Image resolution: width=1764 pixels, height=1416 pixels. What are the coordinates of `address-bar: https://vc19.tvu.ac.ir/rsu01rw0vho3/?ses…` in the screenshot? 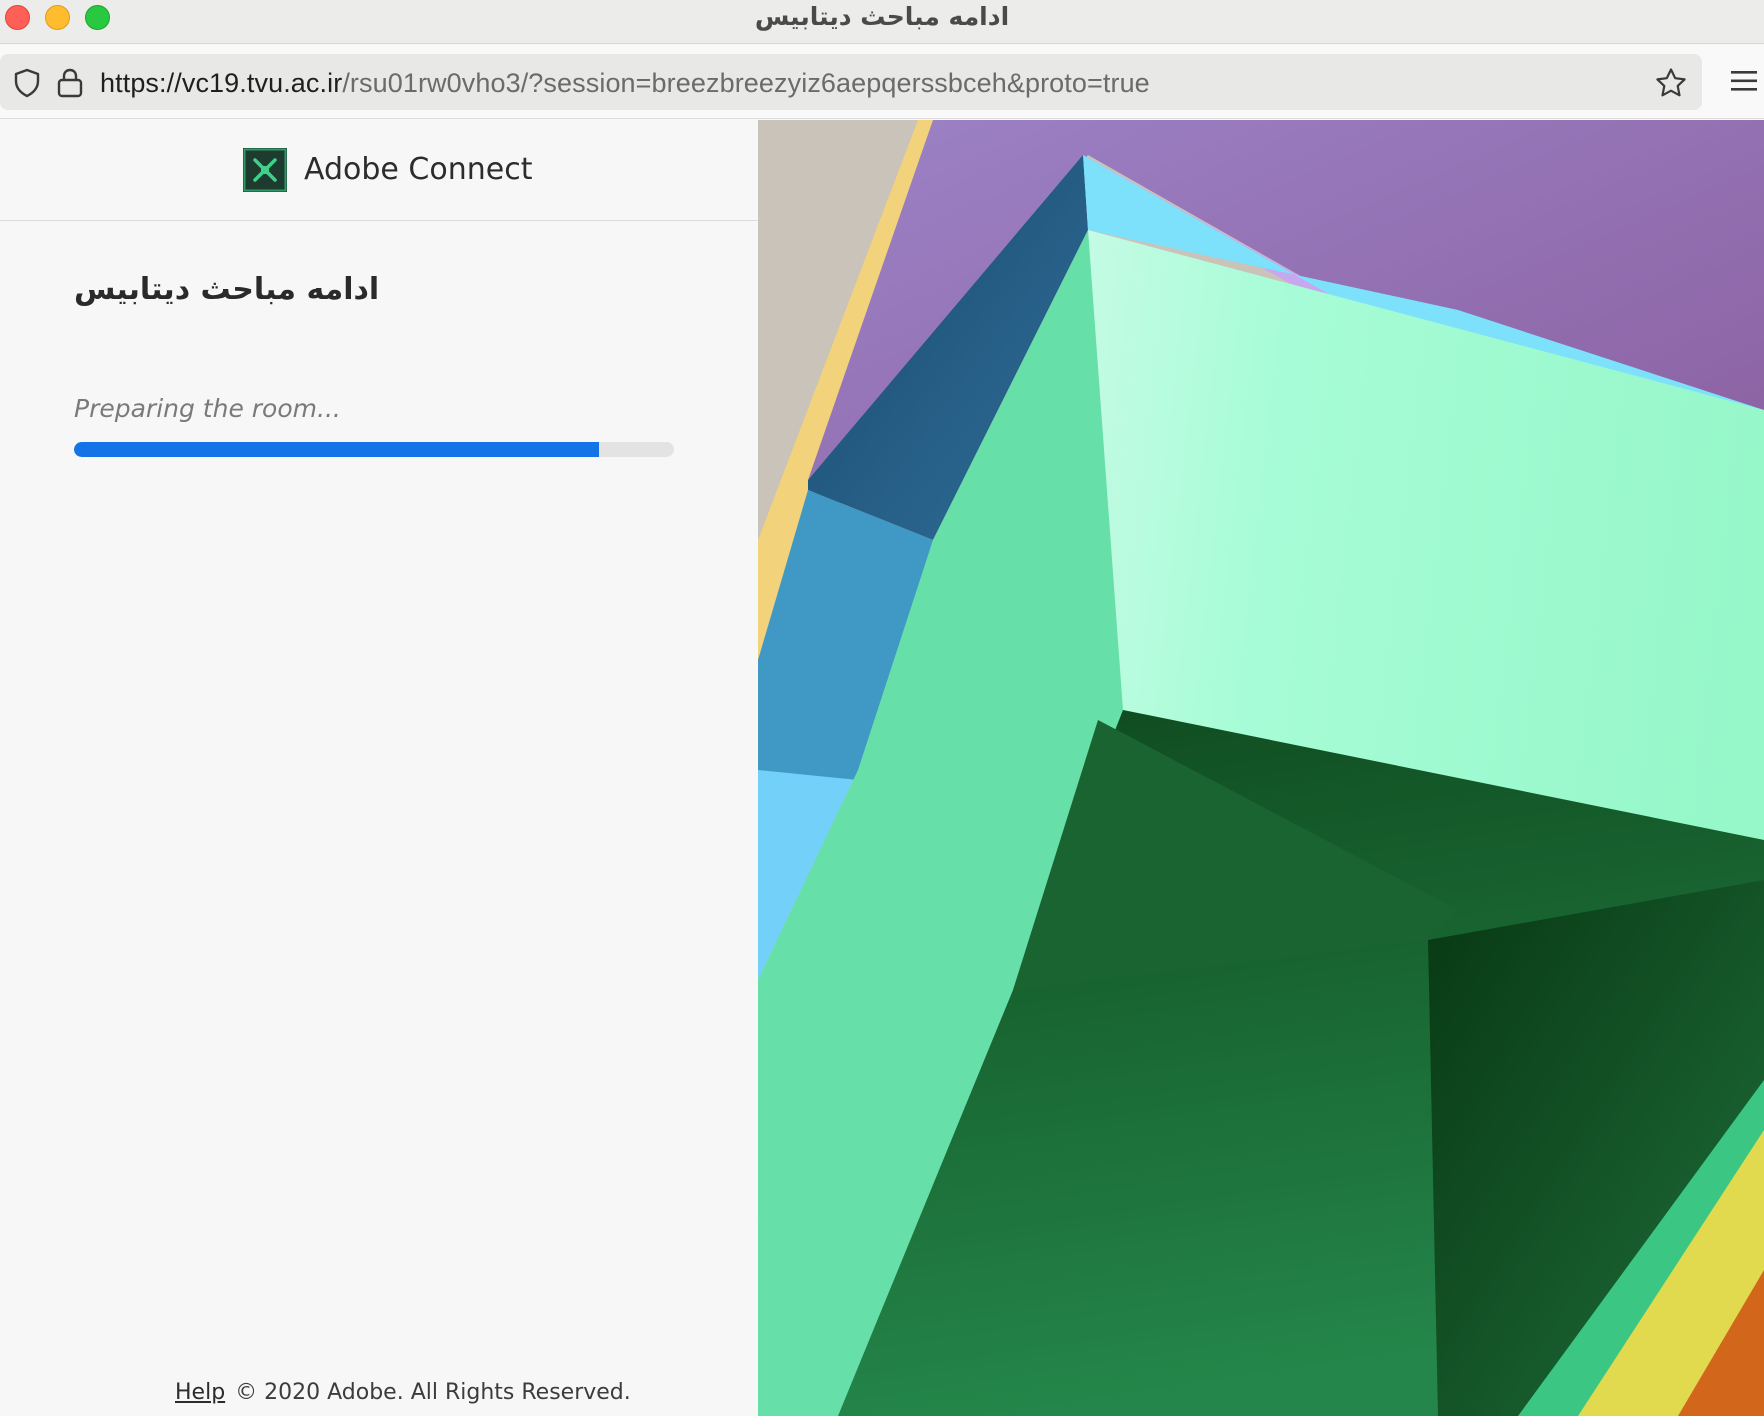 It's located at (851, 82).